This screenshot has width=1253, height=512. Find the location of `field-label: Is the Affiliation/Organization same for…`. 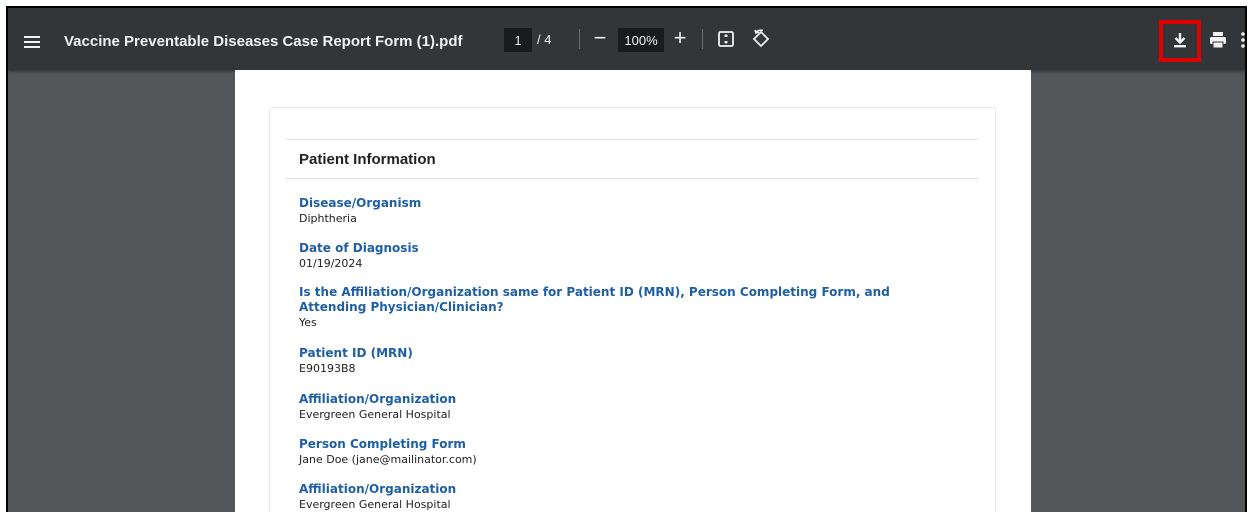

field-label: Is the Affiliation/Organization same for… is located at coordinates (594, 299).